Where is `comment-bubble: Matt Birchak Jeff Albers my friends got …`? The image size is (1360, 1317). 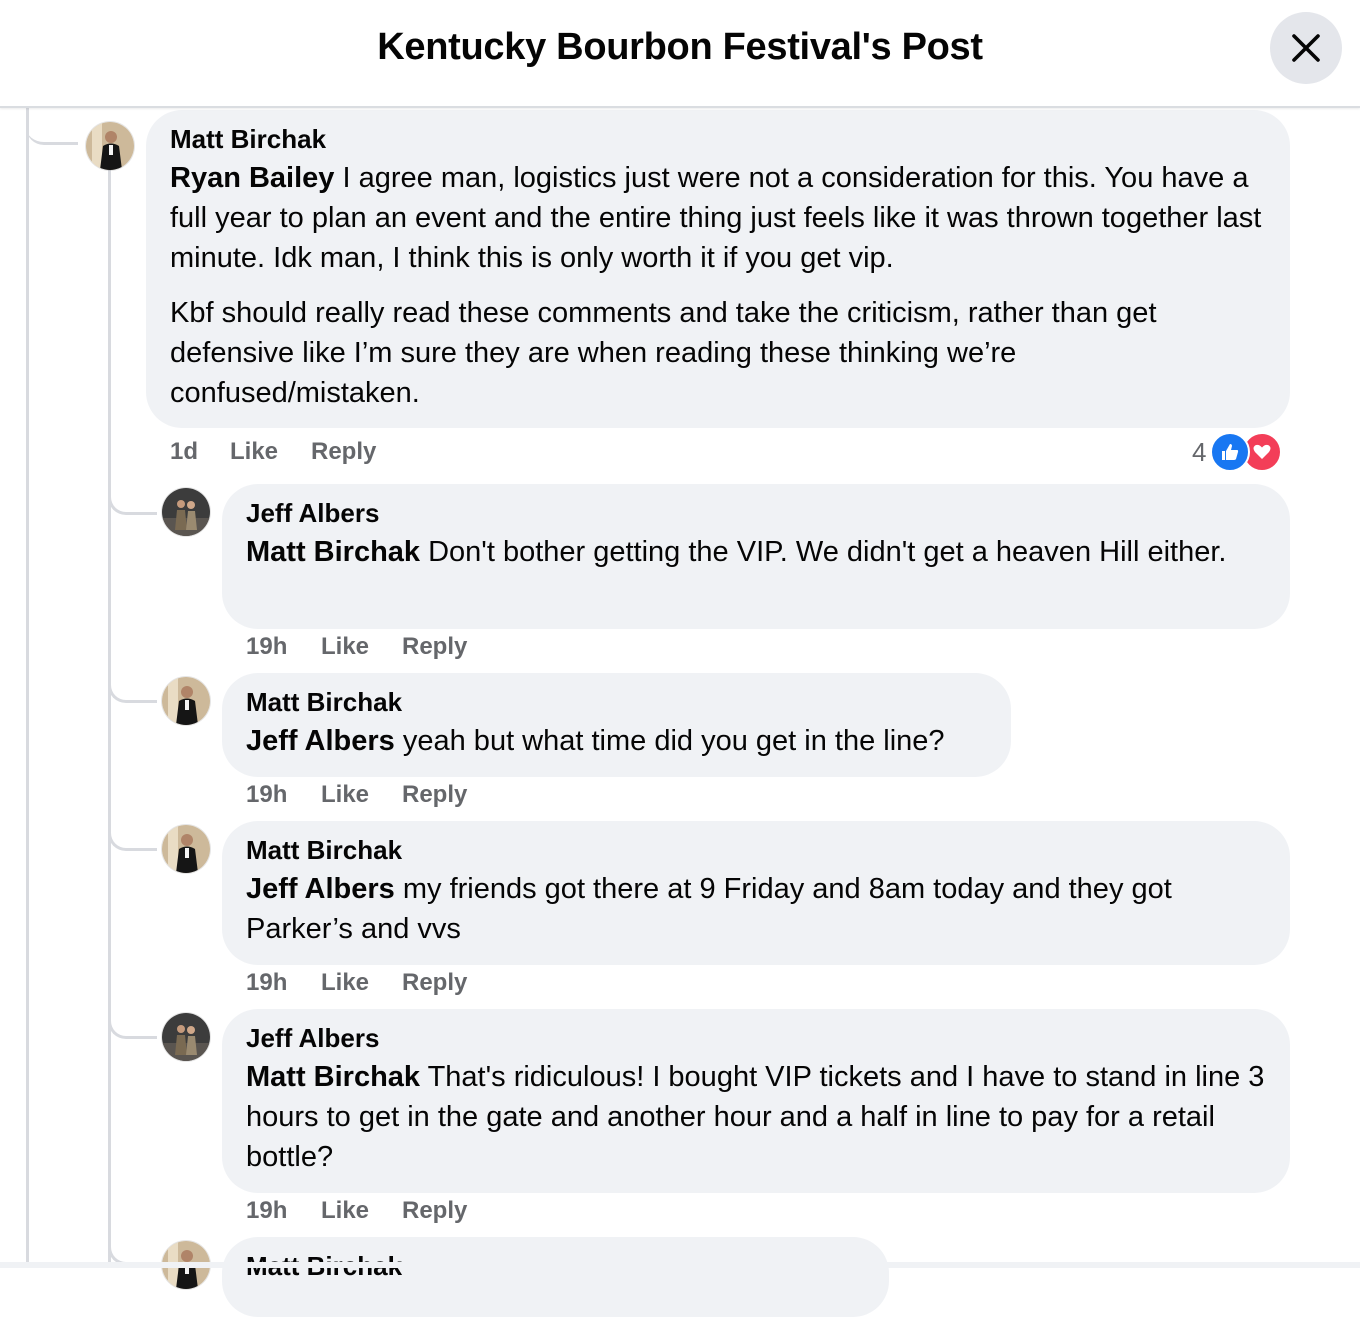
comment-bubble: Matt Birchak Jeff Albers my friends got … is located at coordinates (756, 893).